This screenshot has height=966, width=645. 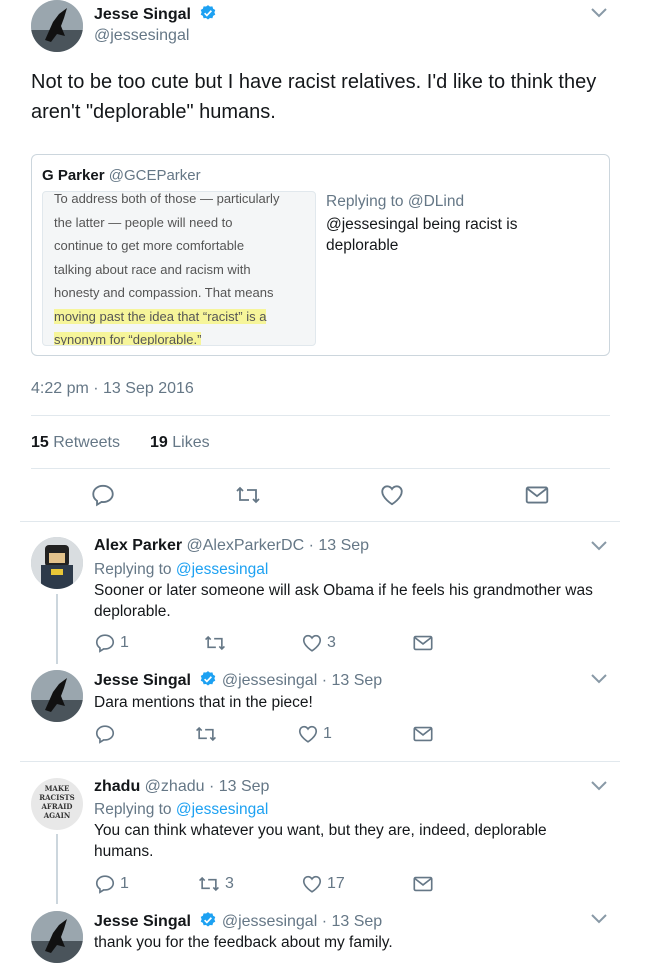 I want to click on reply-author-avatar: MAKE RACISTS AFRAID AGAIN, so click(x=57, y=804).